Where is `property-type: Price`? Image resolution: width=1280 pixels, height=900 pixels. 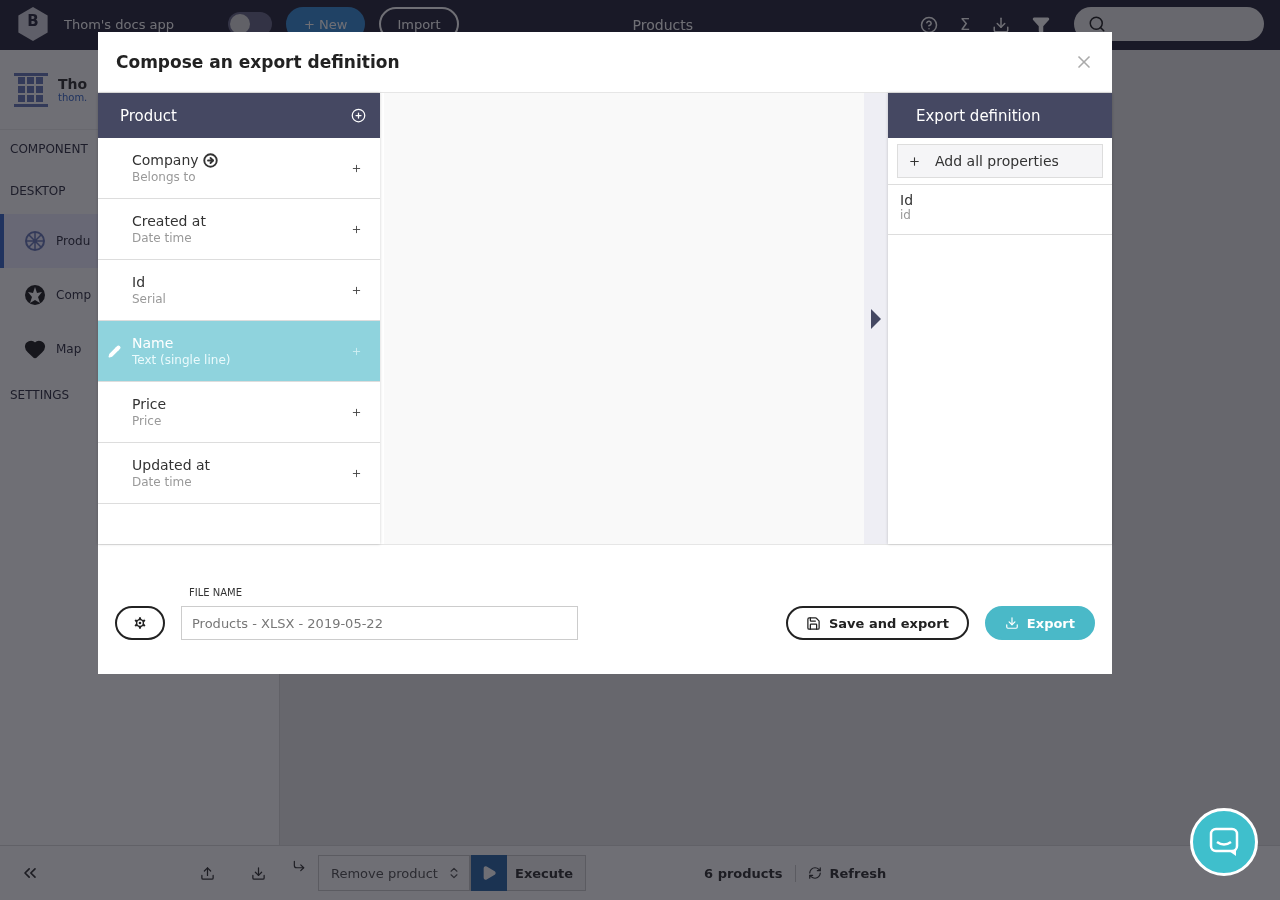
property-type: Price is located at coordinates (147, 421).